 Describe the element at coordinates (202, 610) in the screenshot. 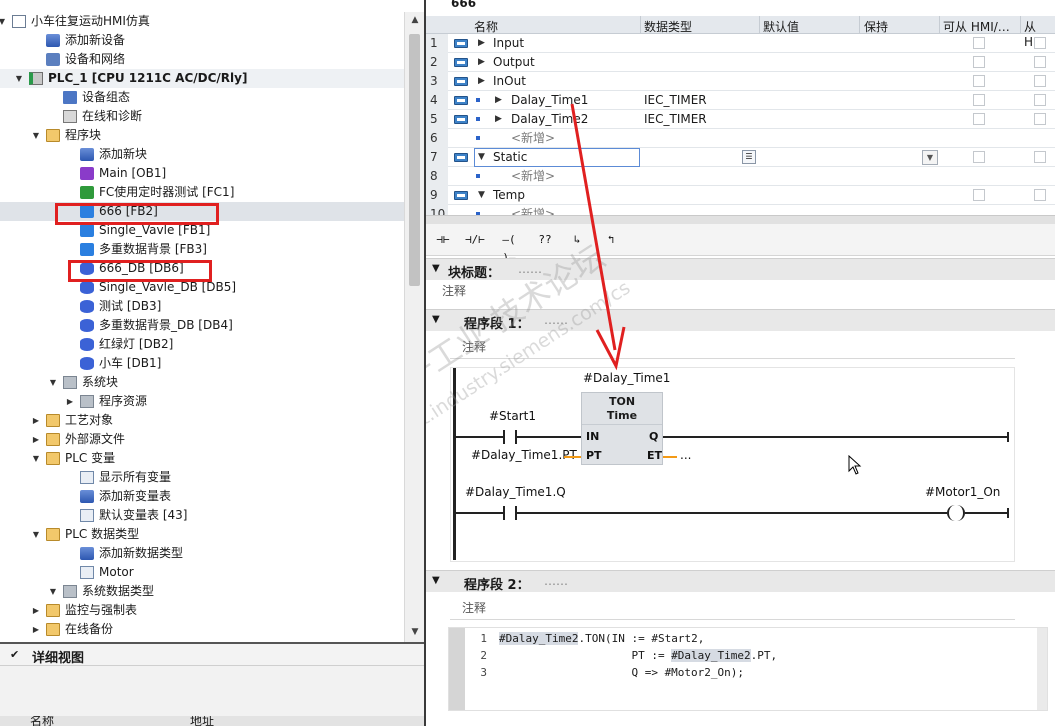

I see `tree-item: ▶ 监控与强制表` at that location.